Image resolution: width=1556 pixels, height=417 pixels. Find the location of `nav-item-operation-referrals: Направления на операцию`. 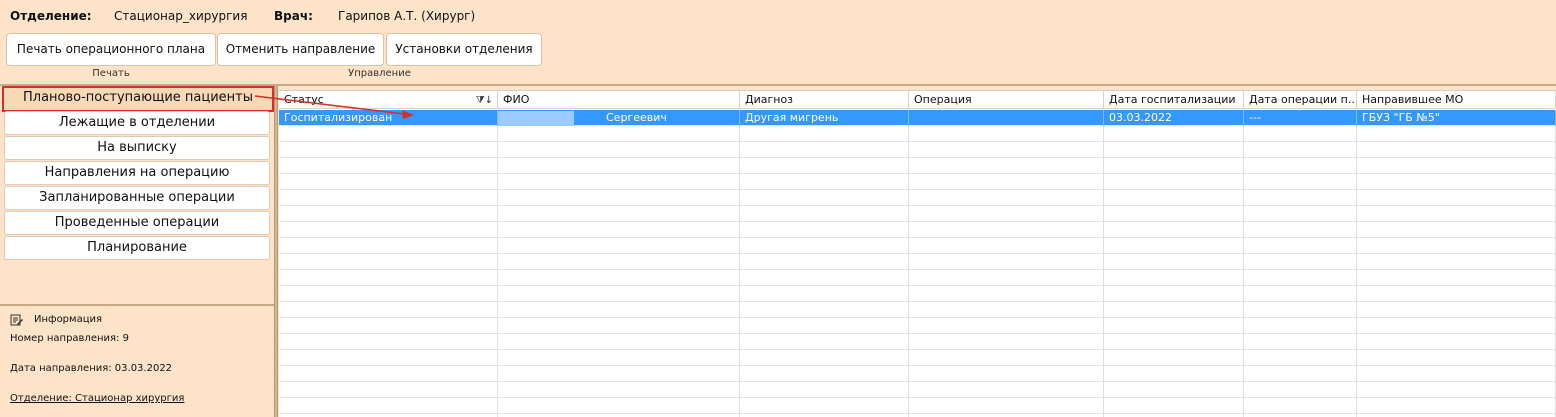

nav-item-operation-referrals: Направления на операцию is located at coordinates (137, 173).